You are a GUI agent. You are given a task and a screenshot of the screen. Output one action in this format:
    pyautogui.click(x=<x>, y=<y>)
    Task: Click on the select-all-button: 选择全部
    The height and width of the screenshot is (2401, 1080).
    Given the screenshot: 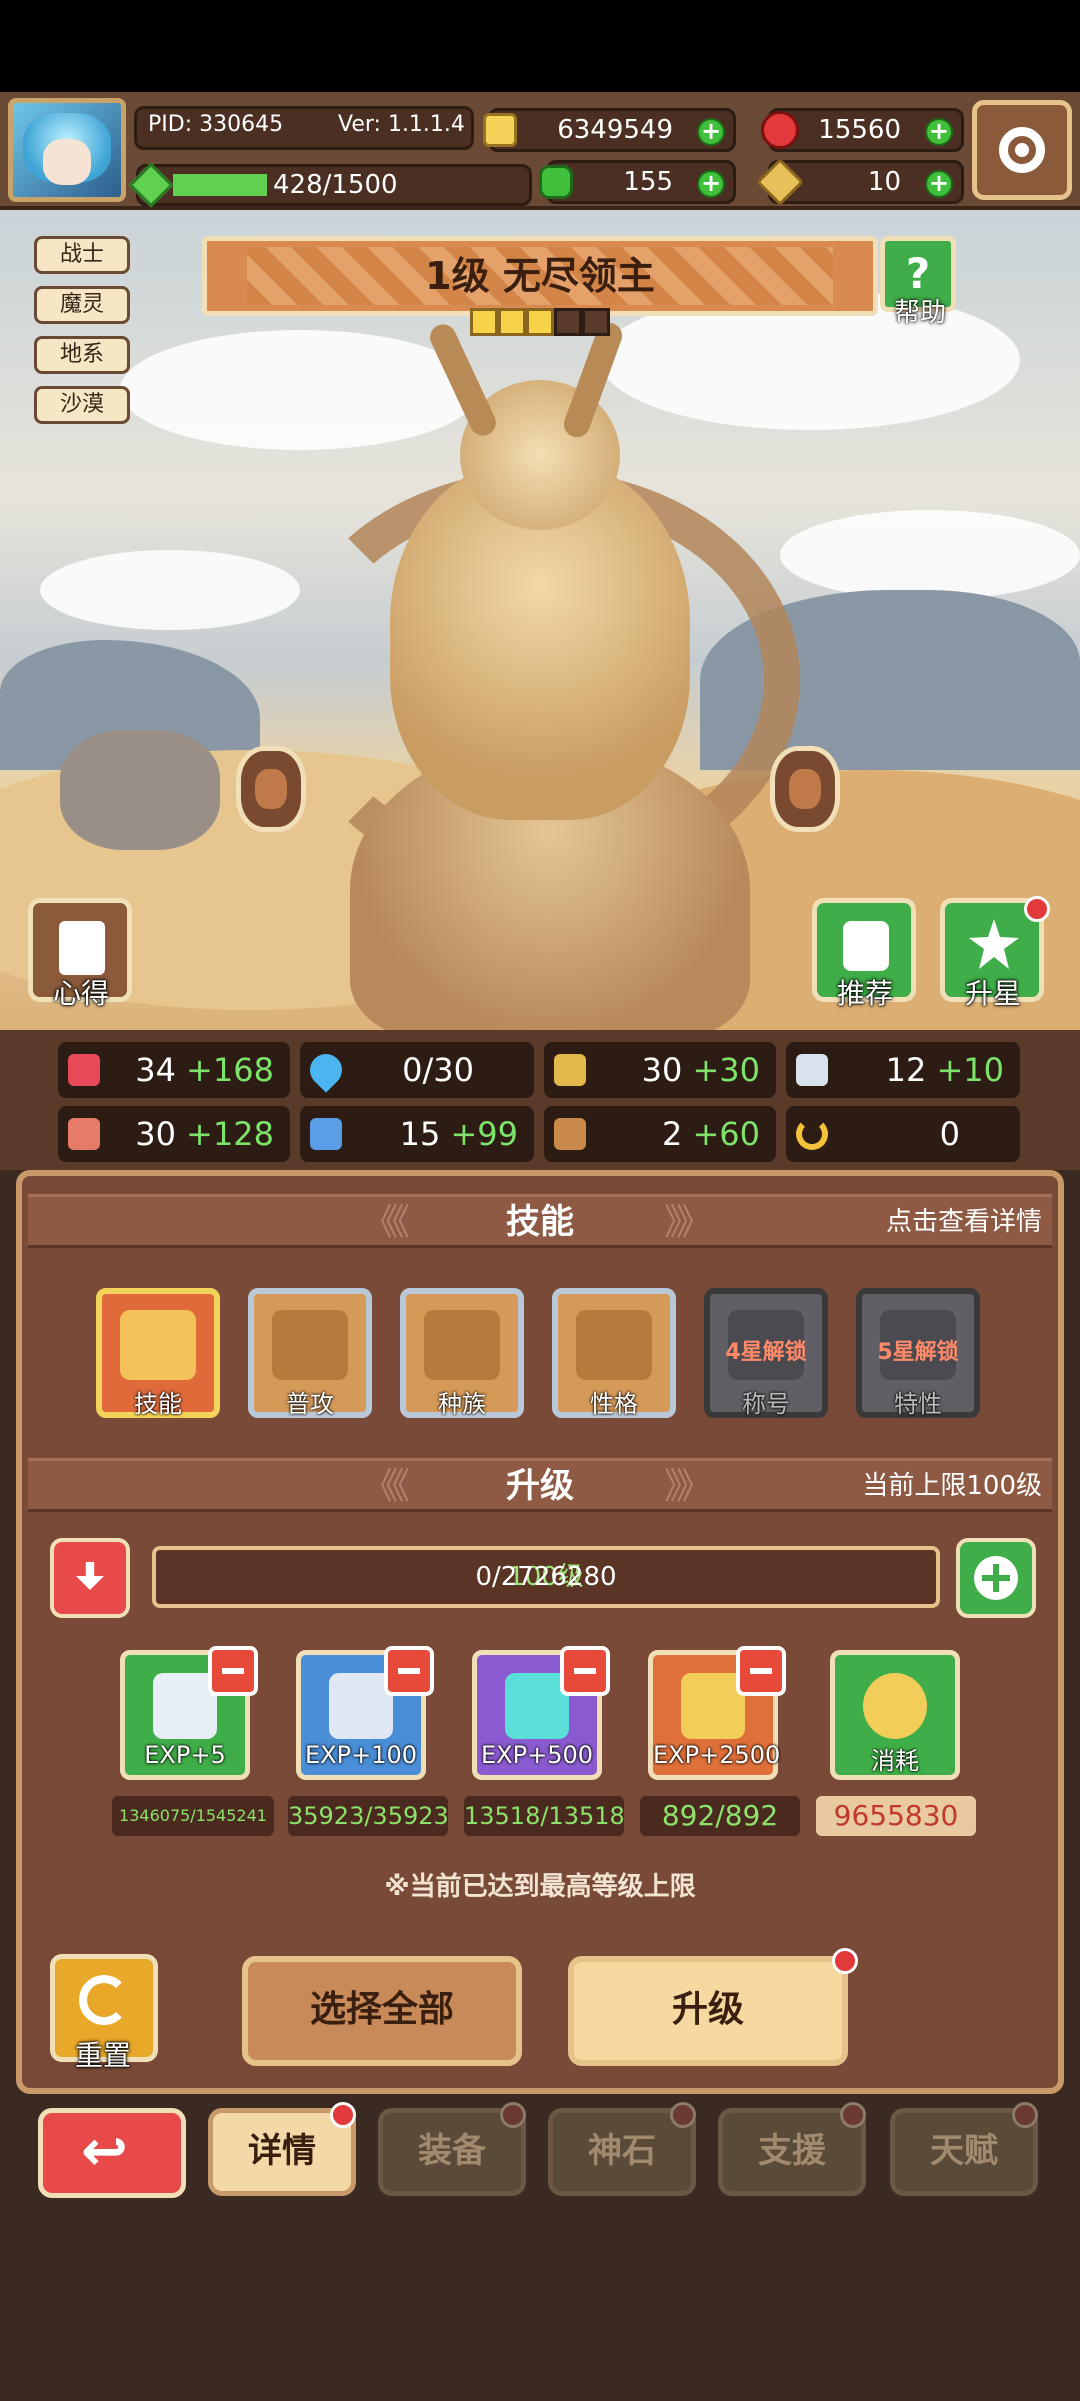 What is the action you would take?
    pyautogui.click(x=382, y=2011)
    